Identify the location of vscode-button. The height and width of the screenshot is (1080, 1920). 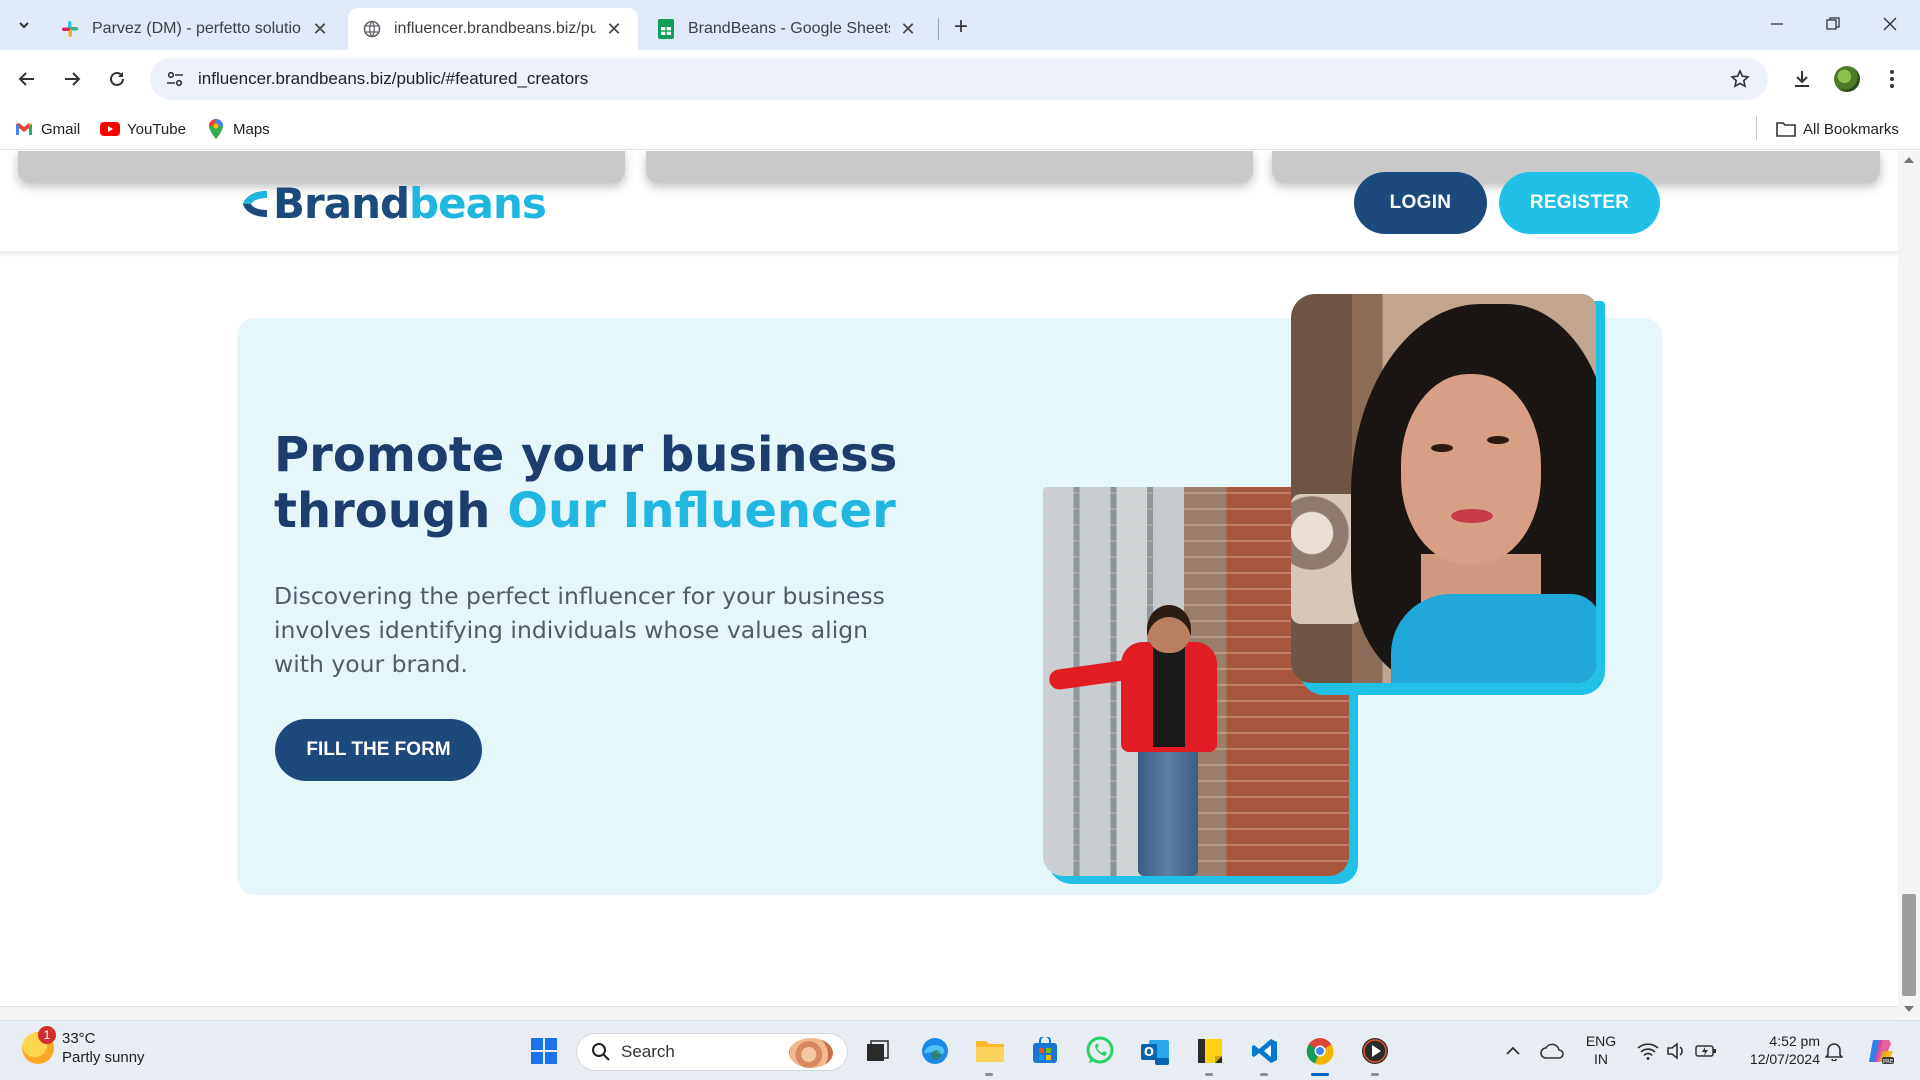
(1265, 1051).